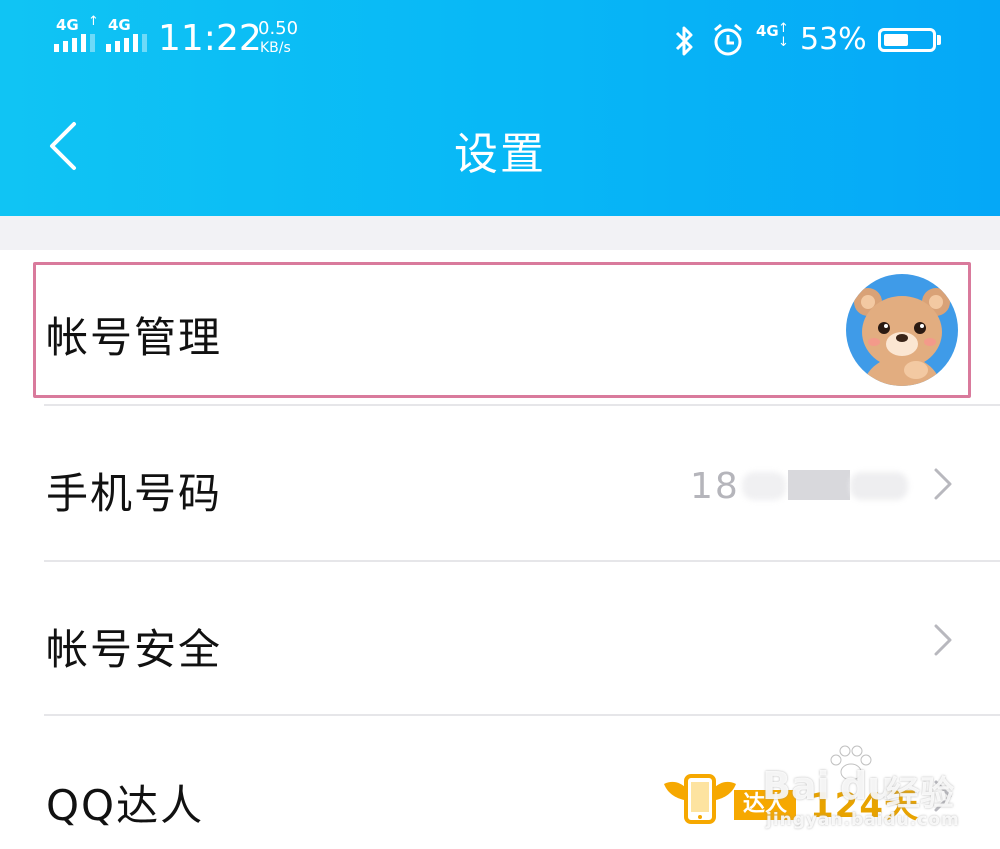 This screenshot has width=1000, height=849. What do you see at coordinates (765, 805) in the screenshot?
I see `expert-badge-tag: 达人` at bounding box center [765, 805].